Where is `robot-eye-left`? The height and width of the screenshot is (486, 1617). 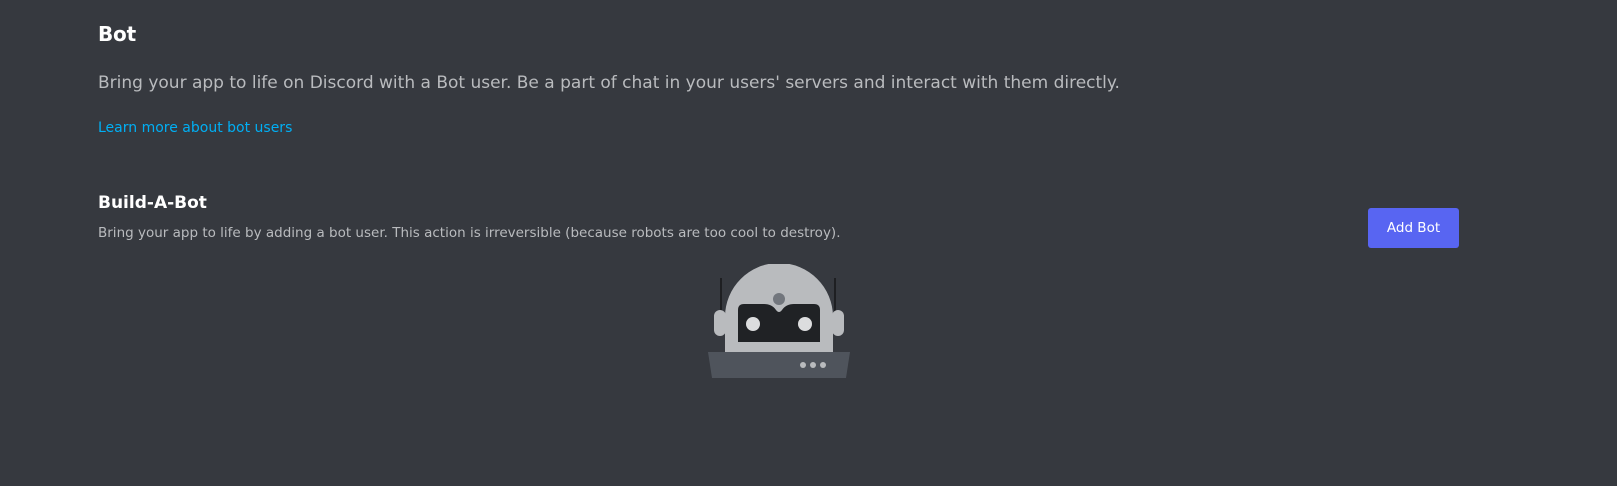 robot-eye-left is located at coordinates (753, 324).